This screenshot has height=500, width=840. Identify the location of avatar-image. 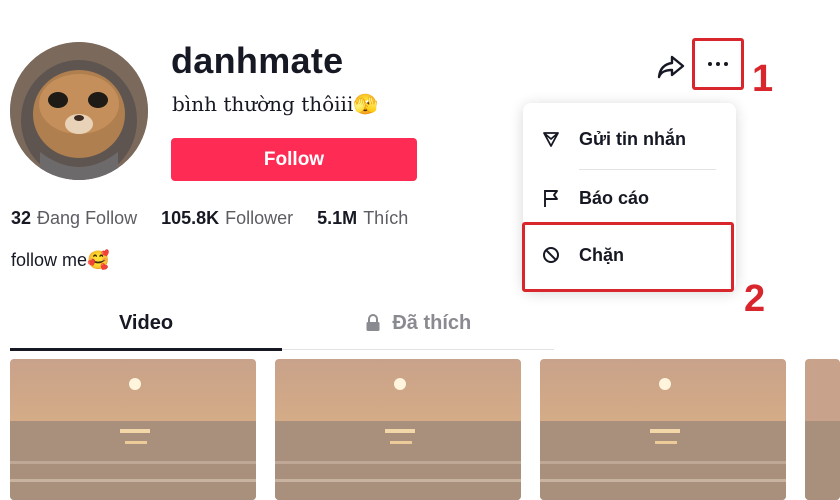
(79, 111).